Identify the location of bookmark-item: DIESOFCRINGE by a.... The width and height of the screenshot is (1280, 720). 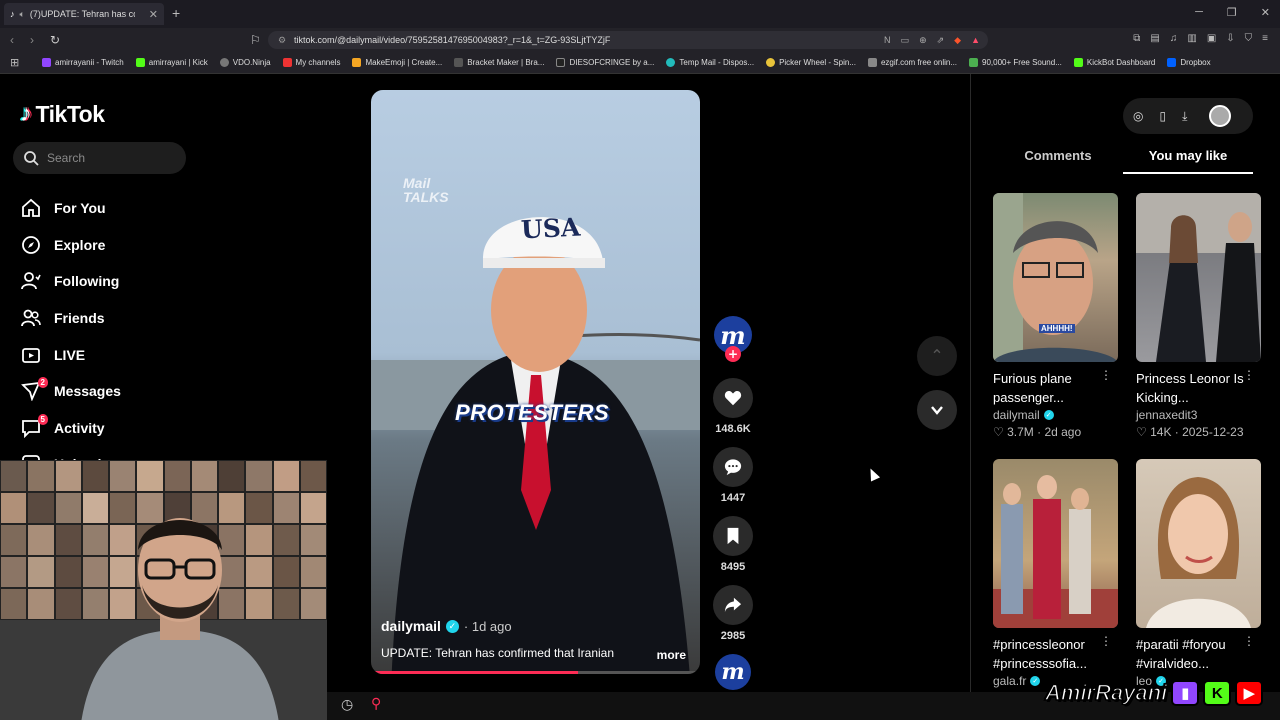
(605, 62).